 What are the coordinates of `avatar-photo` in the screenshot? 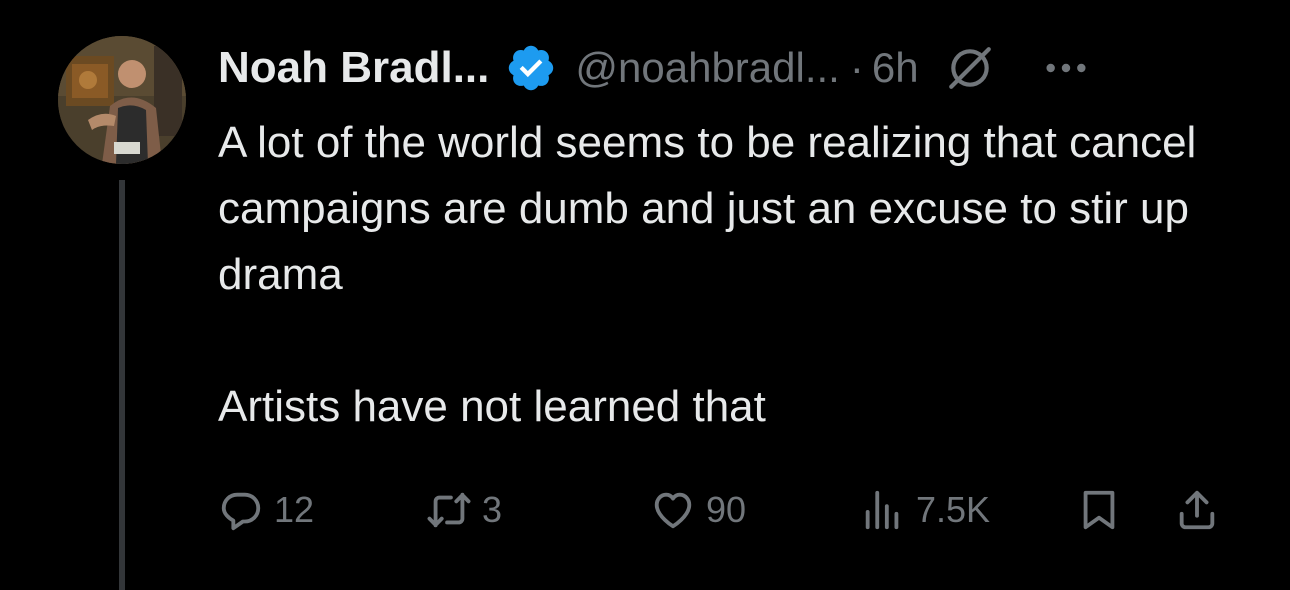 It's located at (122, 100).